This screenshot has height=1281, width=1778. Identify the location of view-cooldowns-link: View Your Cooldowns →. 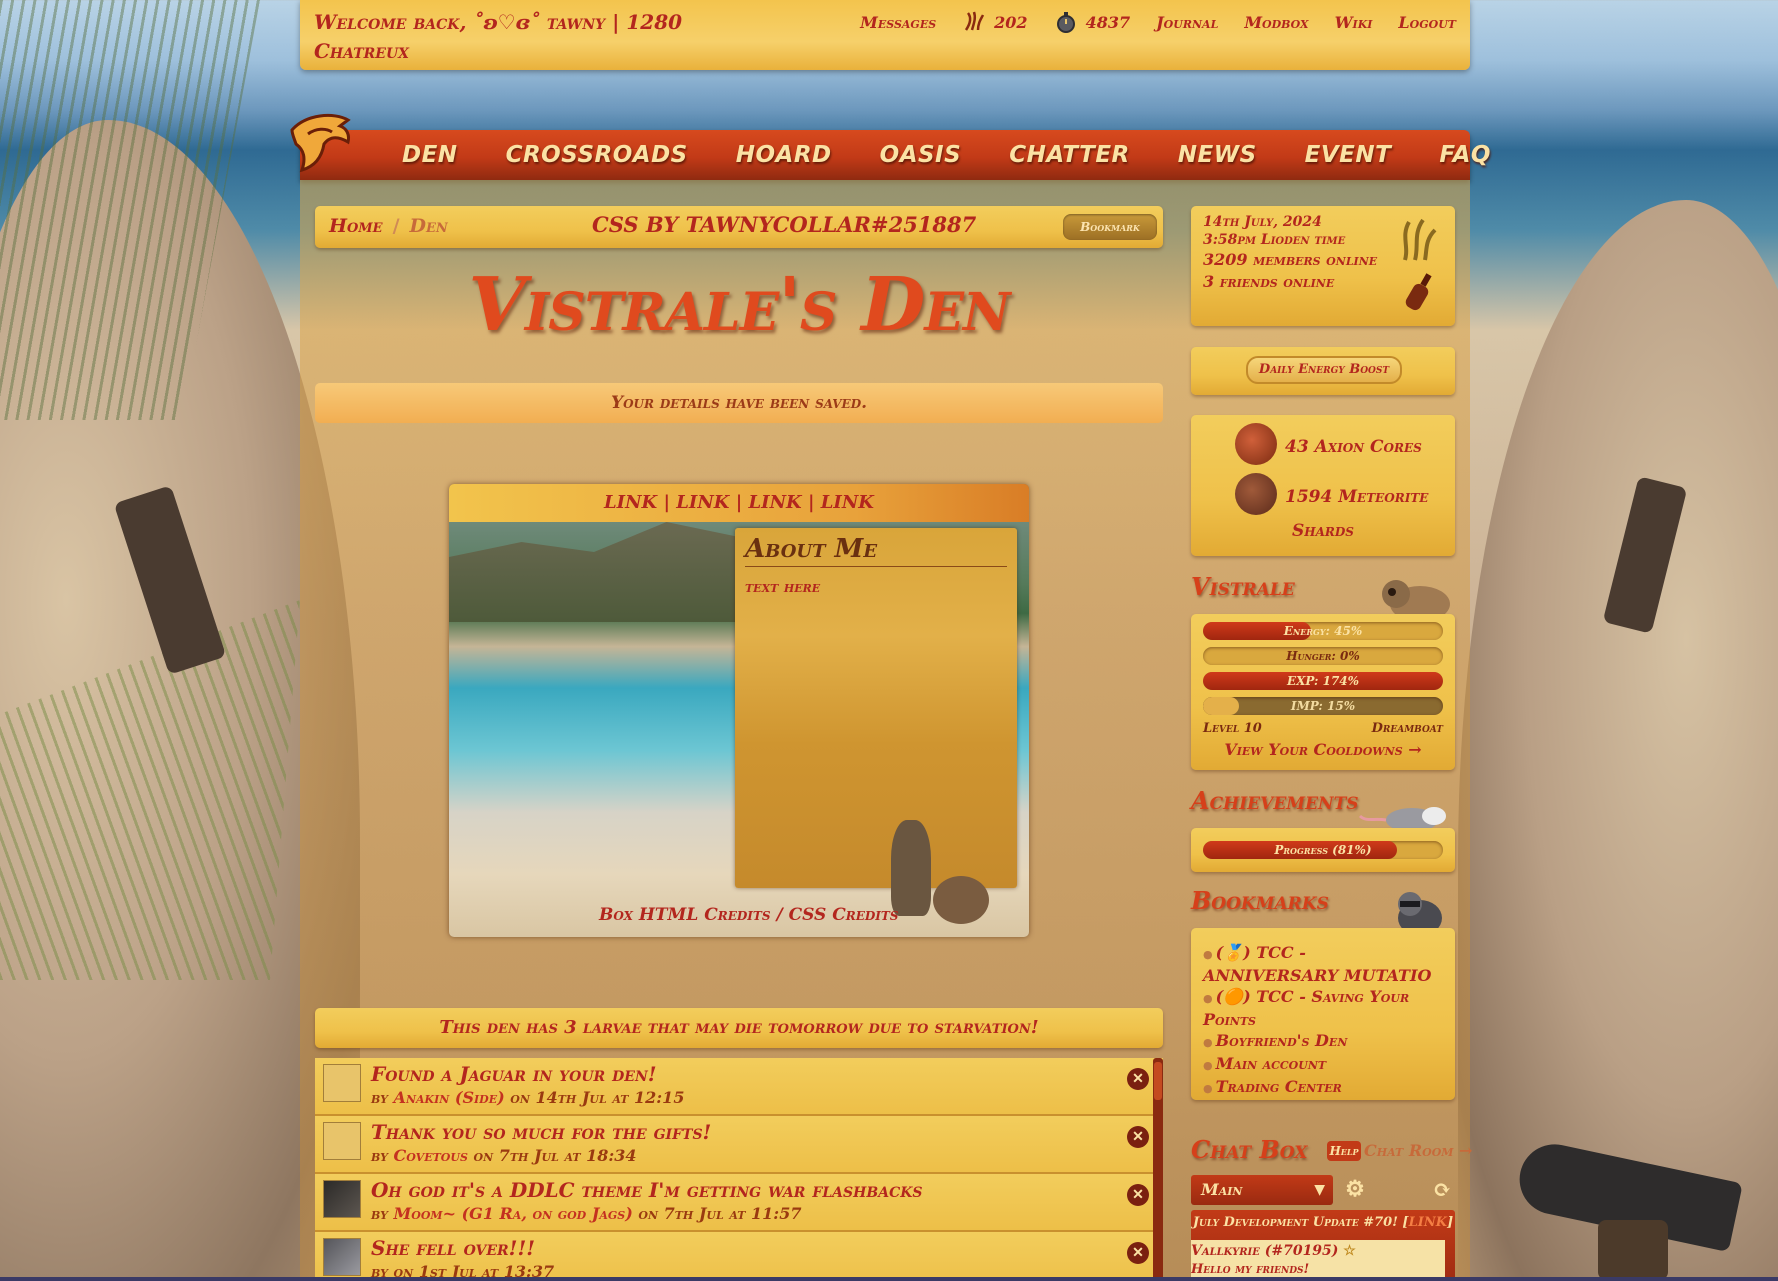
(1323, 749).